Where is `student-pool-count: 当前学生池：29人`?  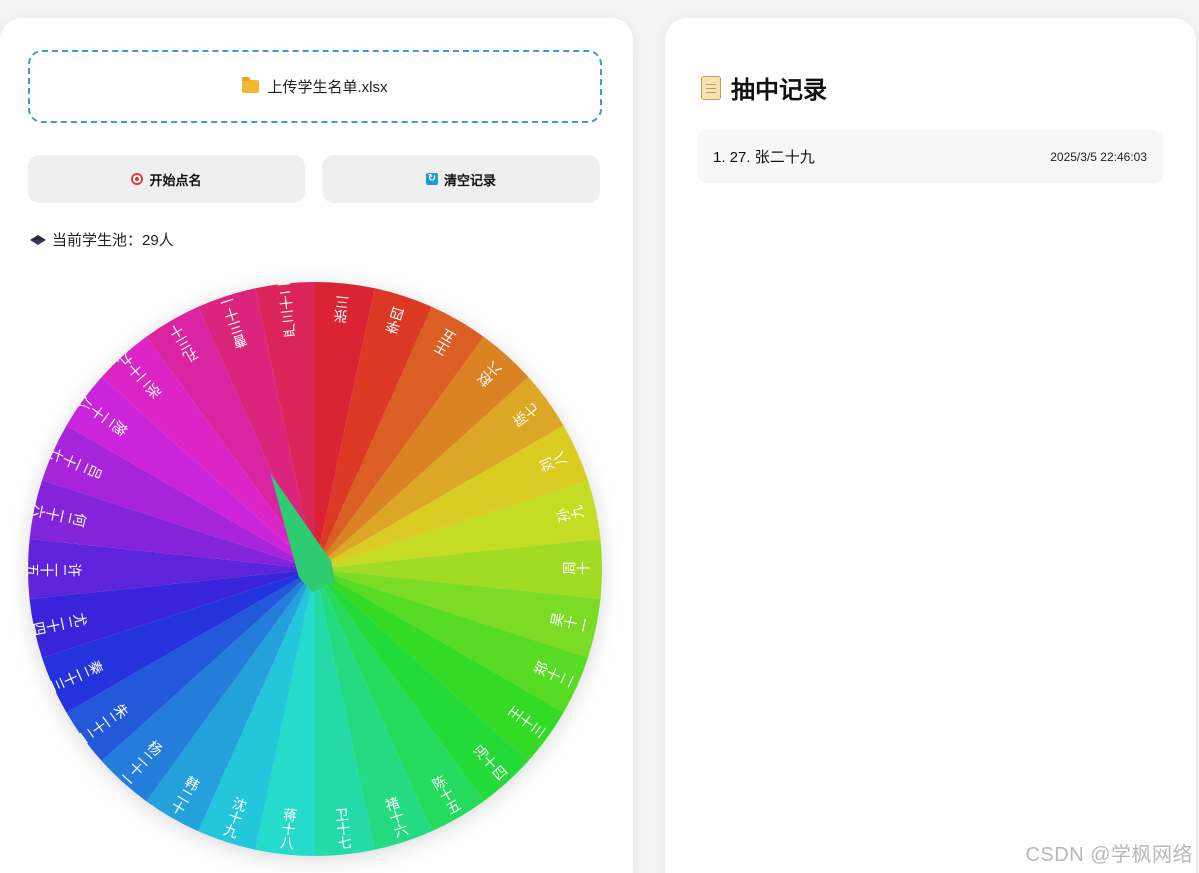 student-pool-count: 当前学生池：29人 is located at coordinates (102, 239).